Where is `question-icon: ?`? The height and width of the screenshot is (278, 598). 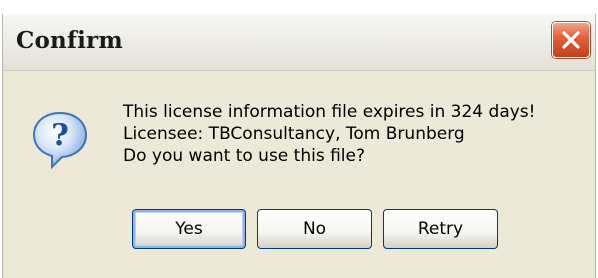
question-icon: ? is located at coordinates (61, 142).